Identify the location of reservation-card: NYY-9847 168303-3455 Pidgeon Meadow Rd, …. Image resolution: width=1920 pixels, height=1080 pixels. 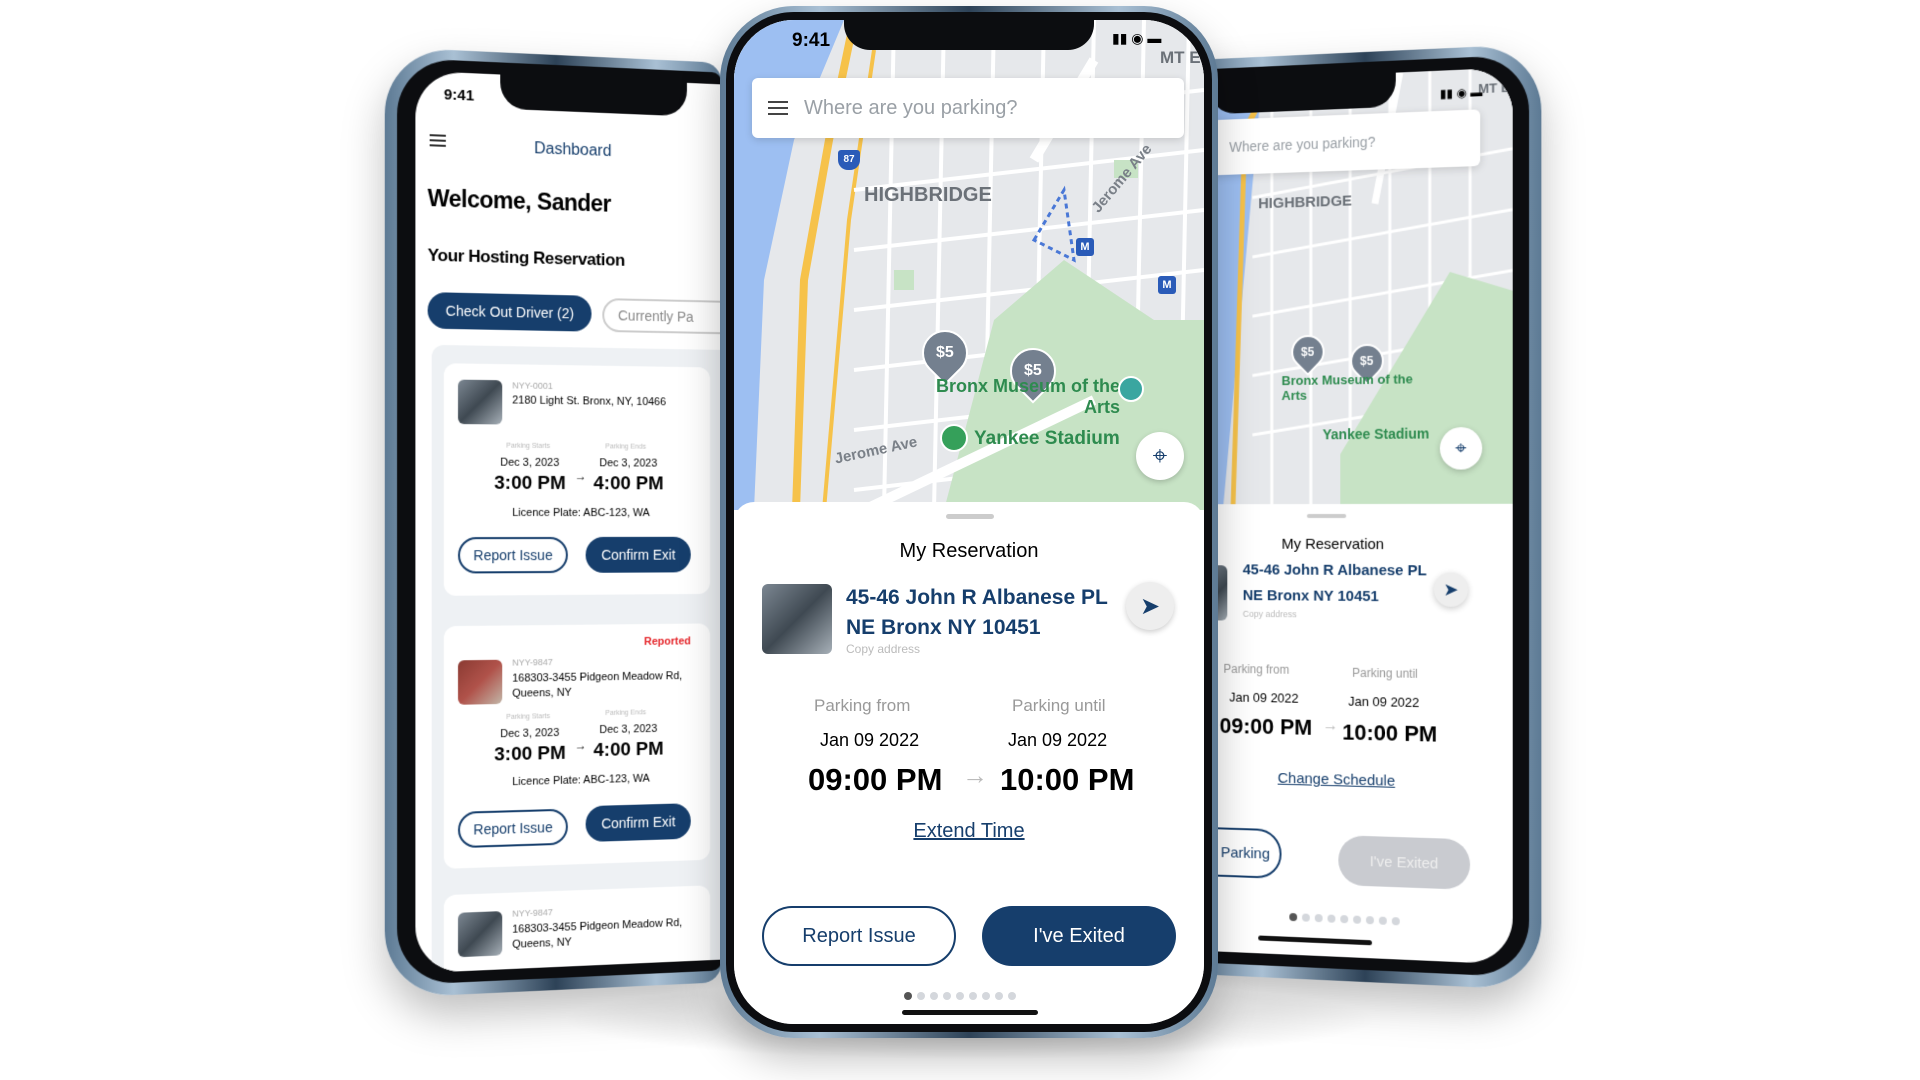
(577, 929).